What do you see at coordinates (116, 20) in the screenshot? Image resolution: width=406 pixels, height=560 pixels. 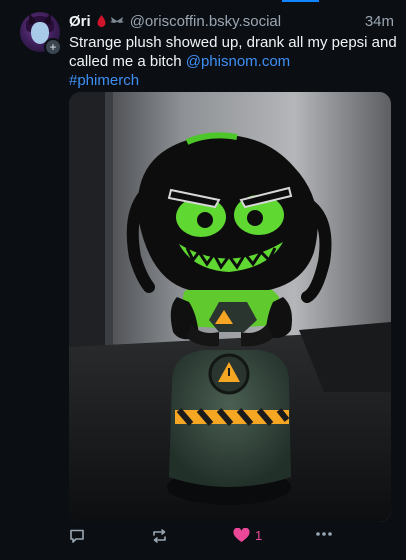 I see `wings-icon` at bounding box center [116, 20].